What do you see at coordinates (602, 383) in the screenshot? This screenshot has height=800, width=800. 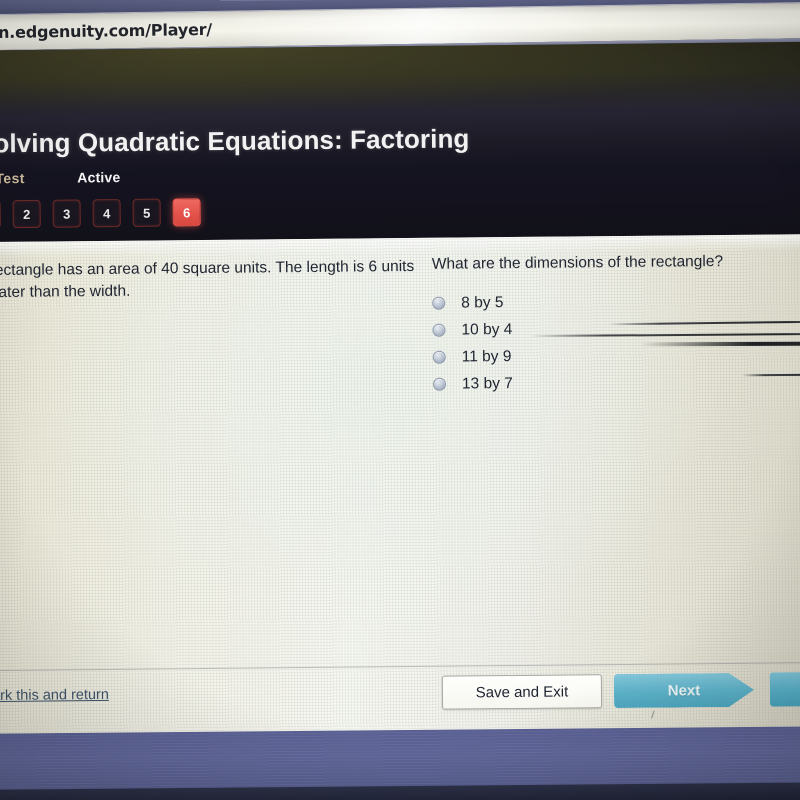 I see `answer-option: 13 by 7` at bounding box center [602, 383].